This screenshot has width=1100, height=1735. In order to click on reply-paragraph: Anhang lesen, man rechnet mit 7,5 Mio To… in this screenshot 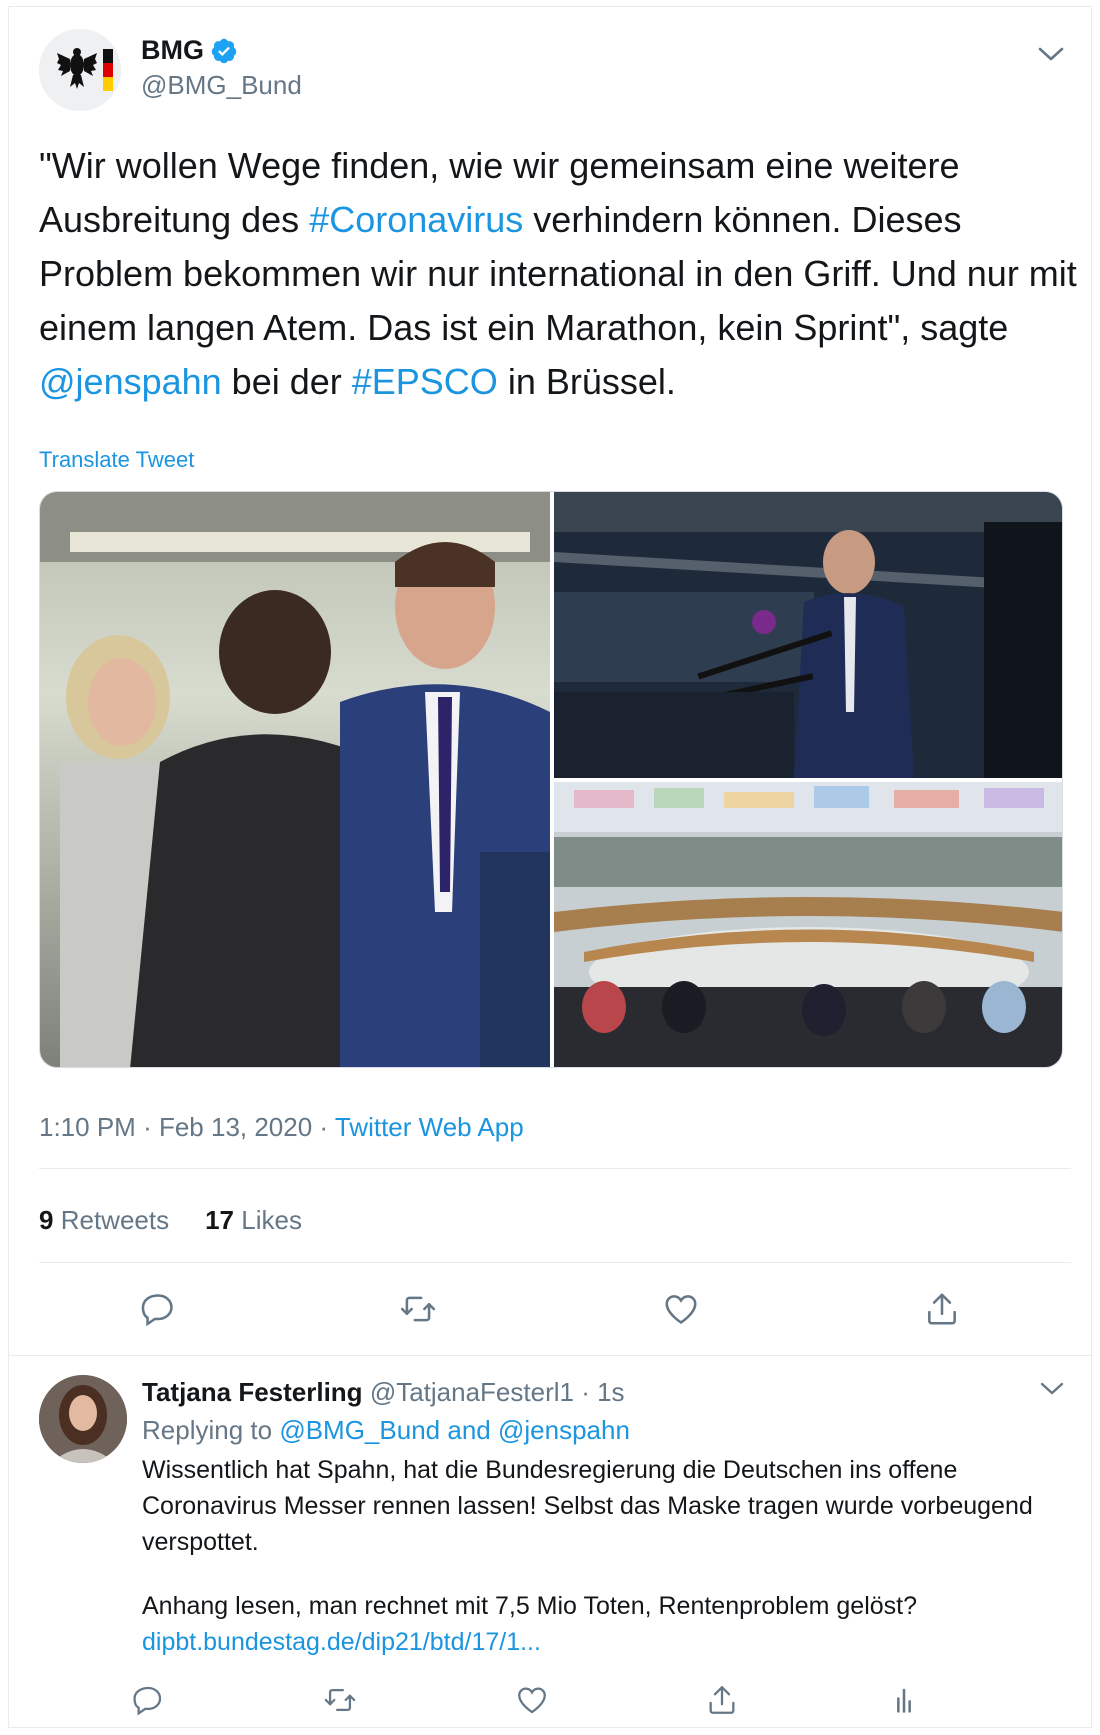, I will do `click(529, 1606)`.